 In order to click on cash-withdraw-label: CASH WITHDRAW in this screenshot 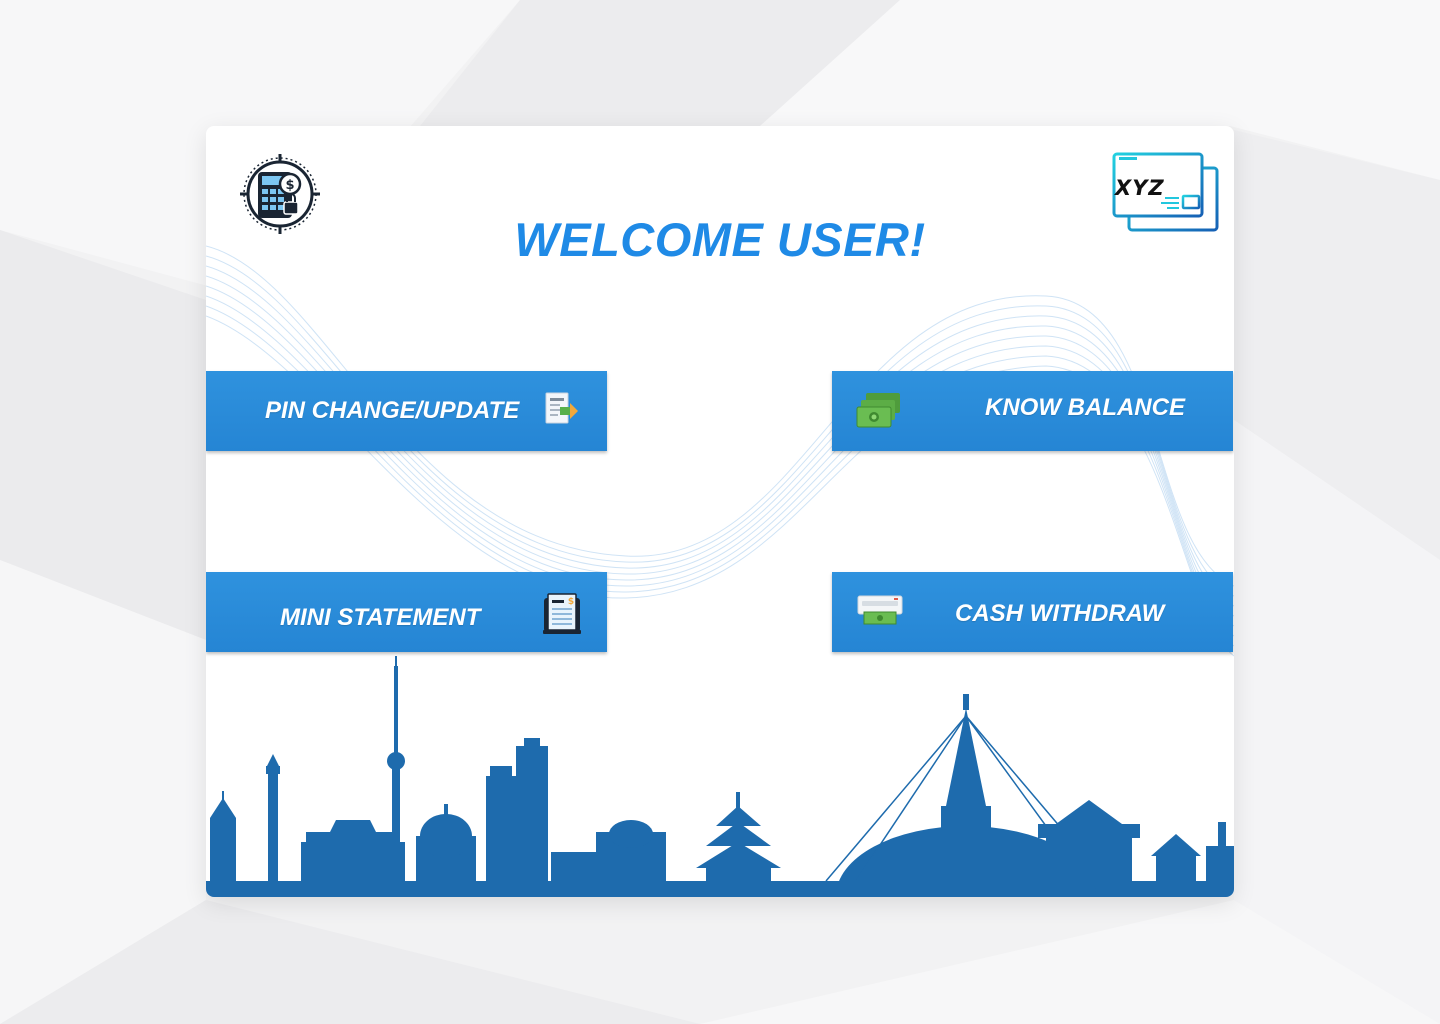, I will do `click(1060, 613)`.